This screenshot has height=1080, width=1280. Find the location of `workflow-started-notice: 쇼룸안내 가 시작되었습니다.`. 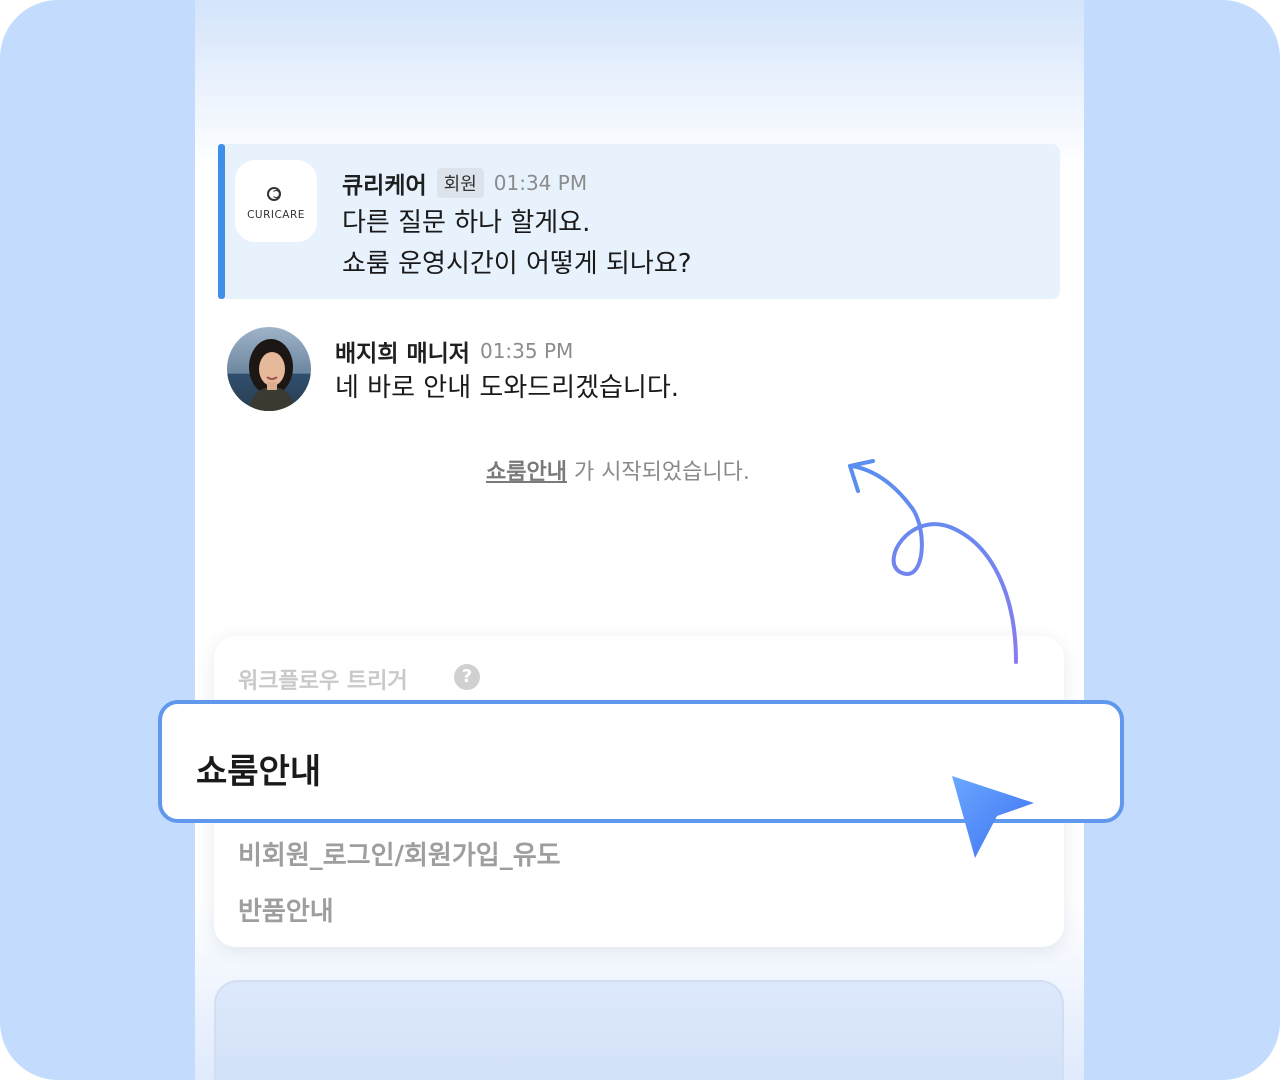

workflow-started-notice: 쇼룸안내 가 시작되었습니다. is located at coordinates (618, 470).